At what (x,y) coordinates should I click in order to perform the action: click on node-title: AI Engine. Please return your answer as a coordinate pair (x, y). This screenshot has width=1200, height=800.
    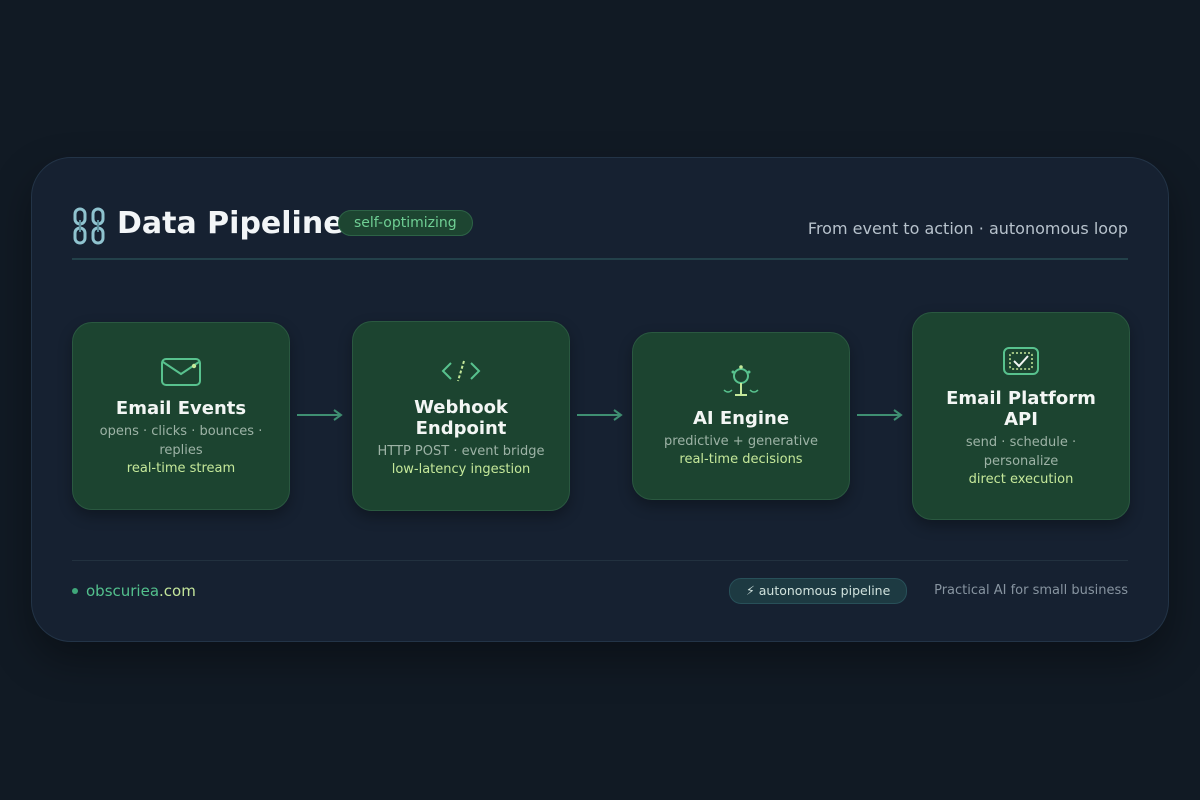
    Looking at the image, I should click on (741, 418).